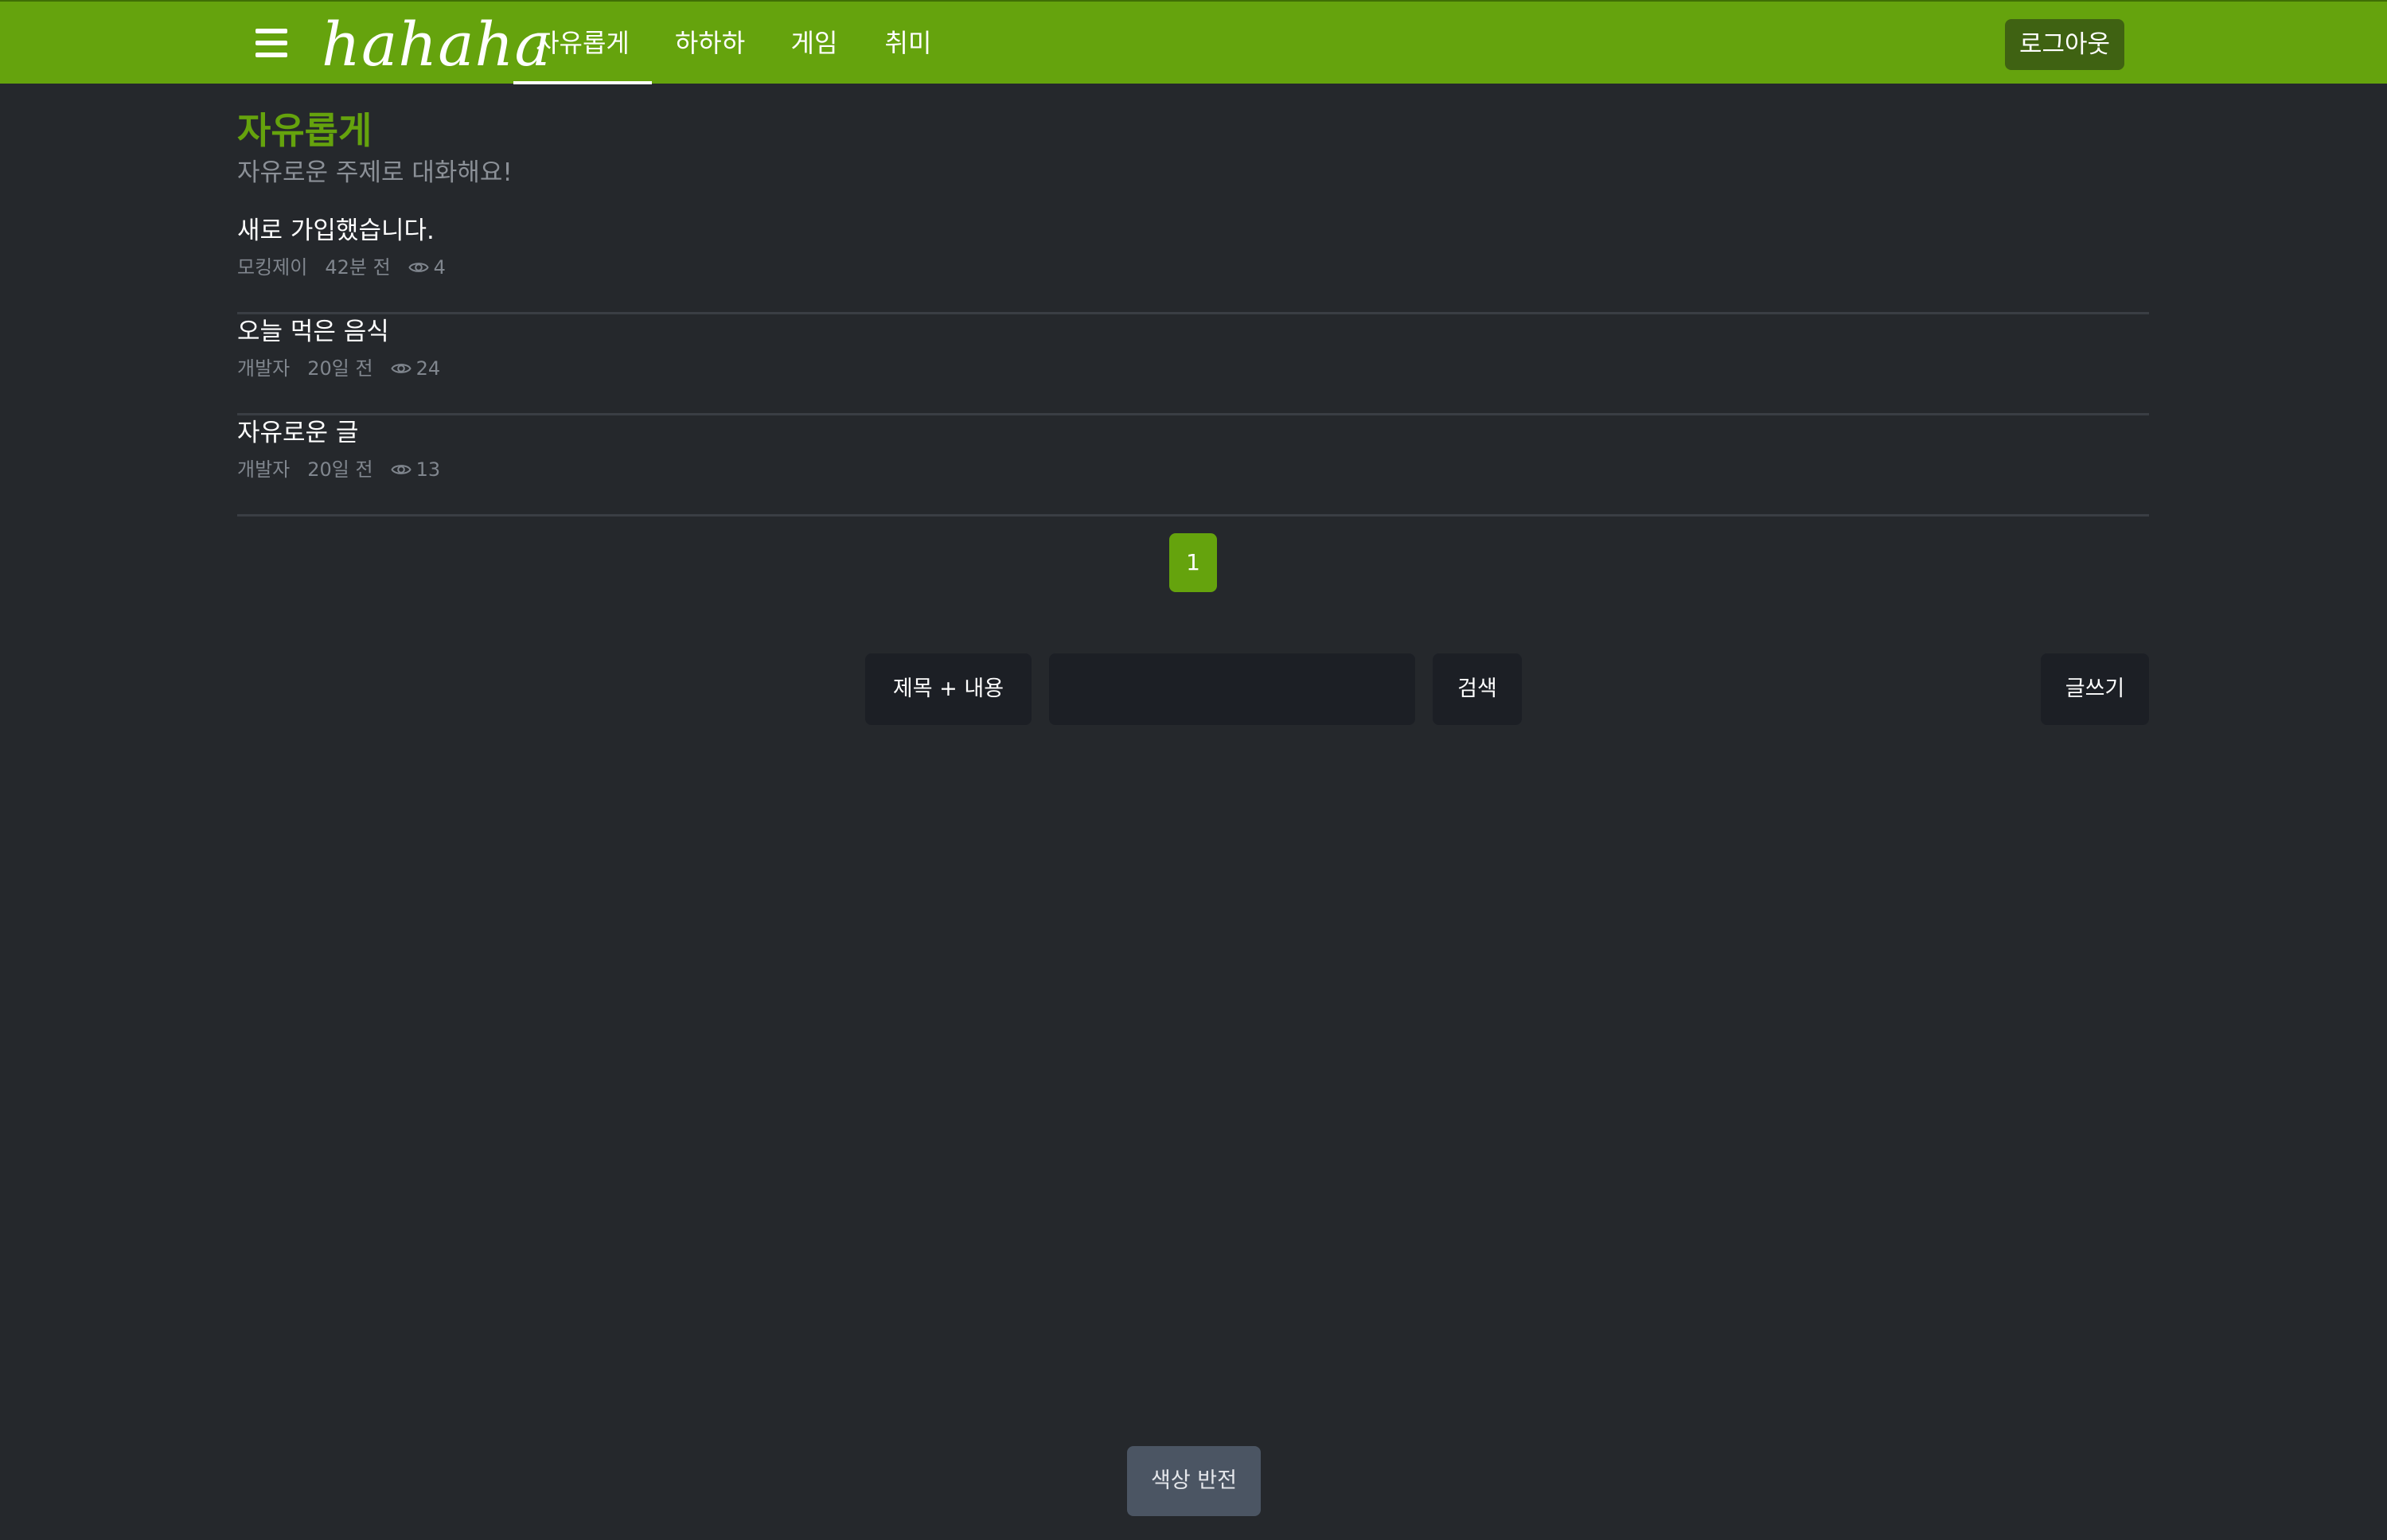 This screenshot has width=2387, height=1540. Describe the element at coordinates (375, 173) in the screenshot. I see `board-description: 자유로운 주제로 대화해요!` at that location.